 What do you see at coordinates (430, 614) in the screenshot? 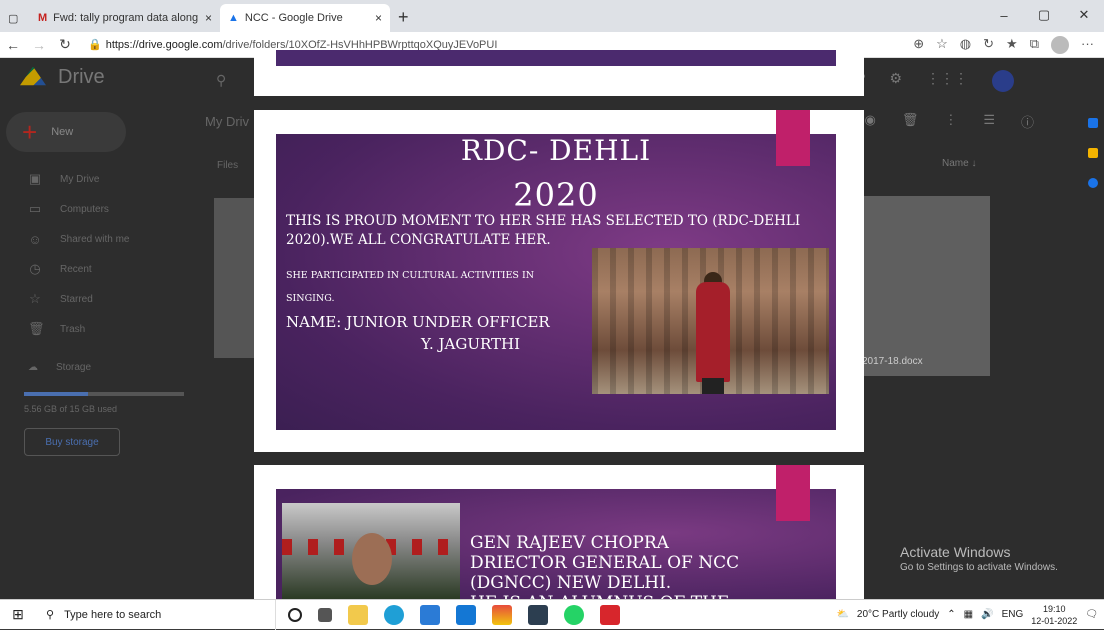
I see `store-icon` at bounding box center [430, 614].